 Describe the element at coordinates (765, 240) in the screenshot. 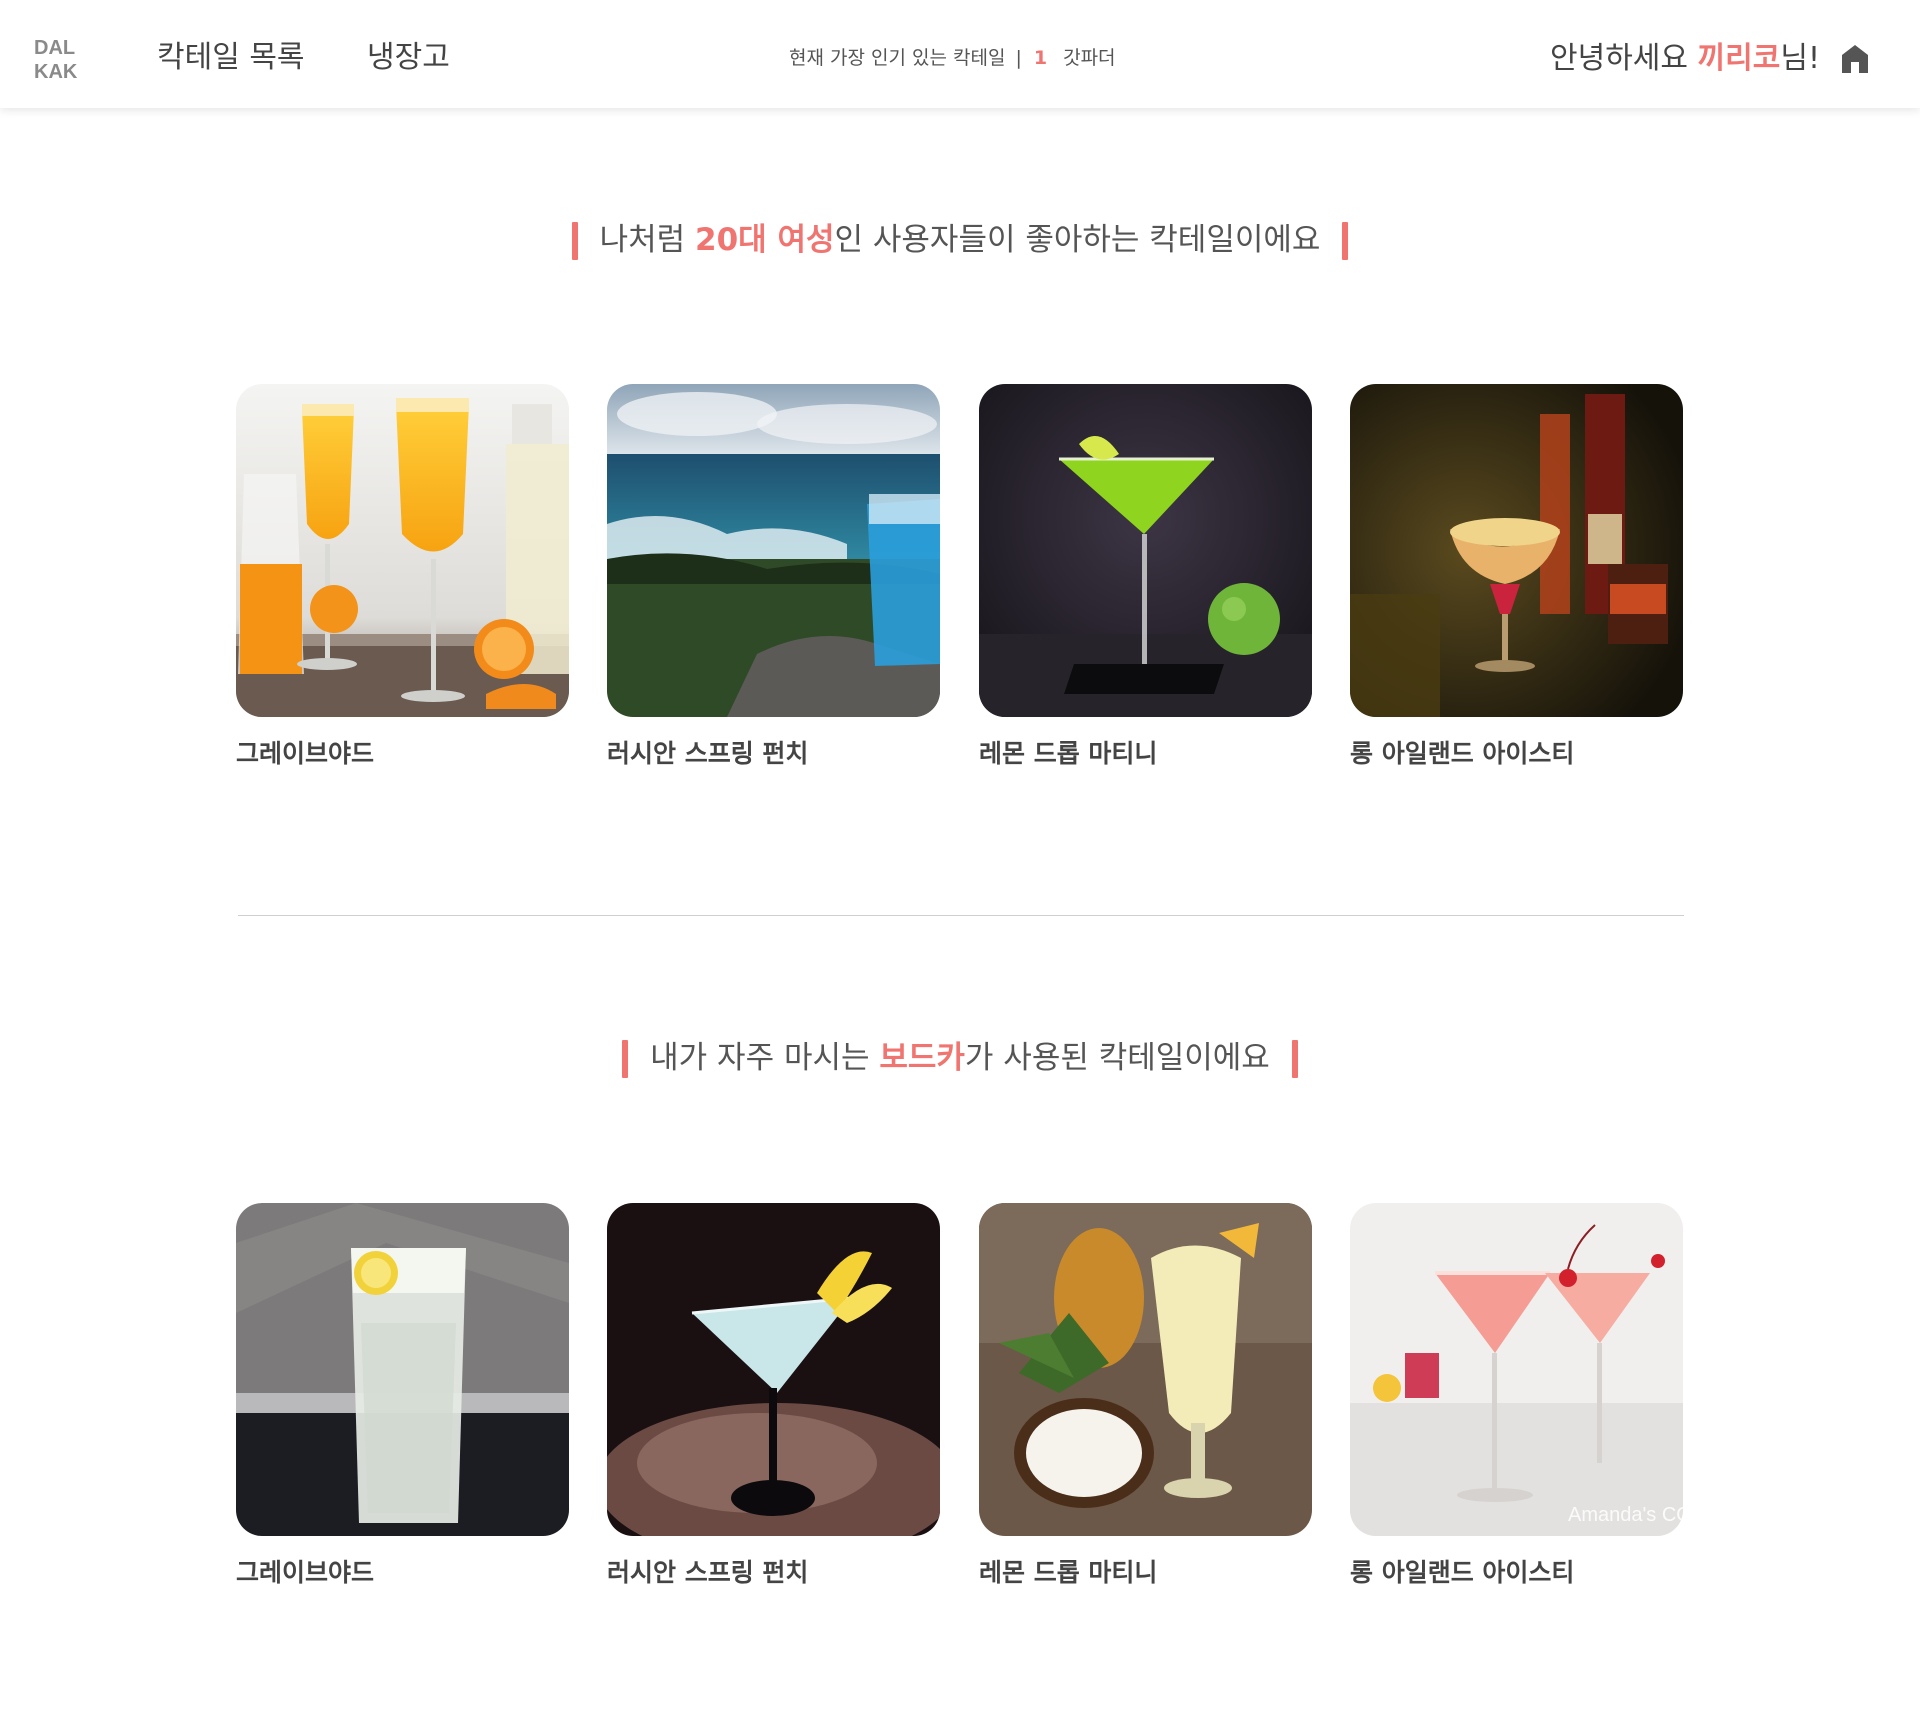

I see `title-highlight: 20대 여성` at that location.